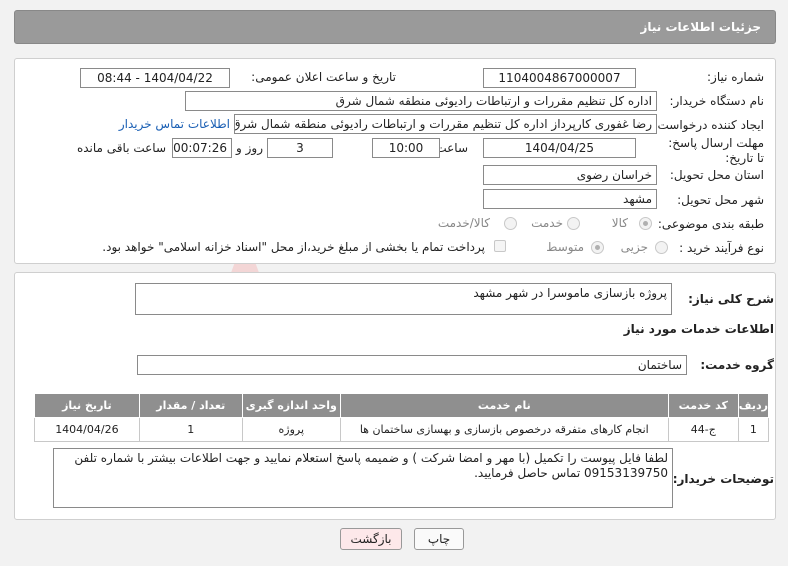 The height and width of the screenshot is (566, 788). I want to click on need-number-label: شماره نیاز:, so click(735, 77).